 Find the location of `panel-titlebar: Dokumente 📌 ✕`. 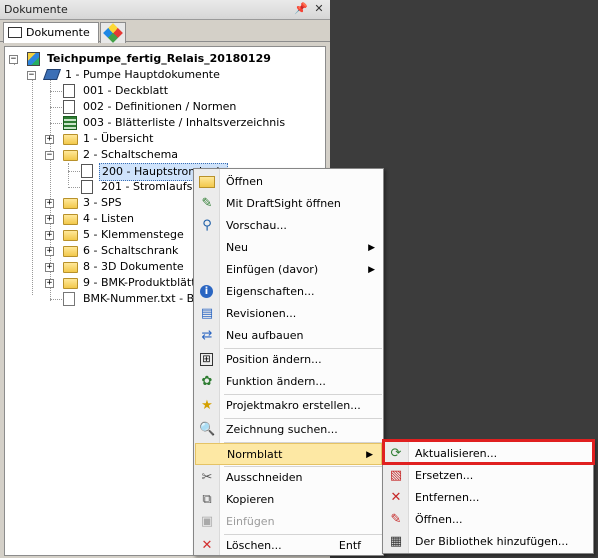

panel-titlebar: Dokumente 📌 ✕ is located at coordinates (165, 10).